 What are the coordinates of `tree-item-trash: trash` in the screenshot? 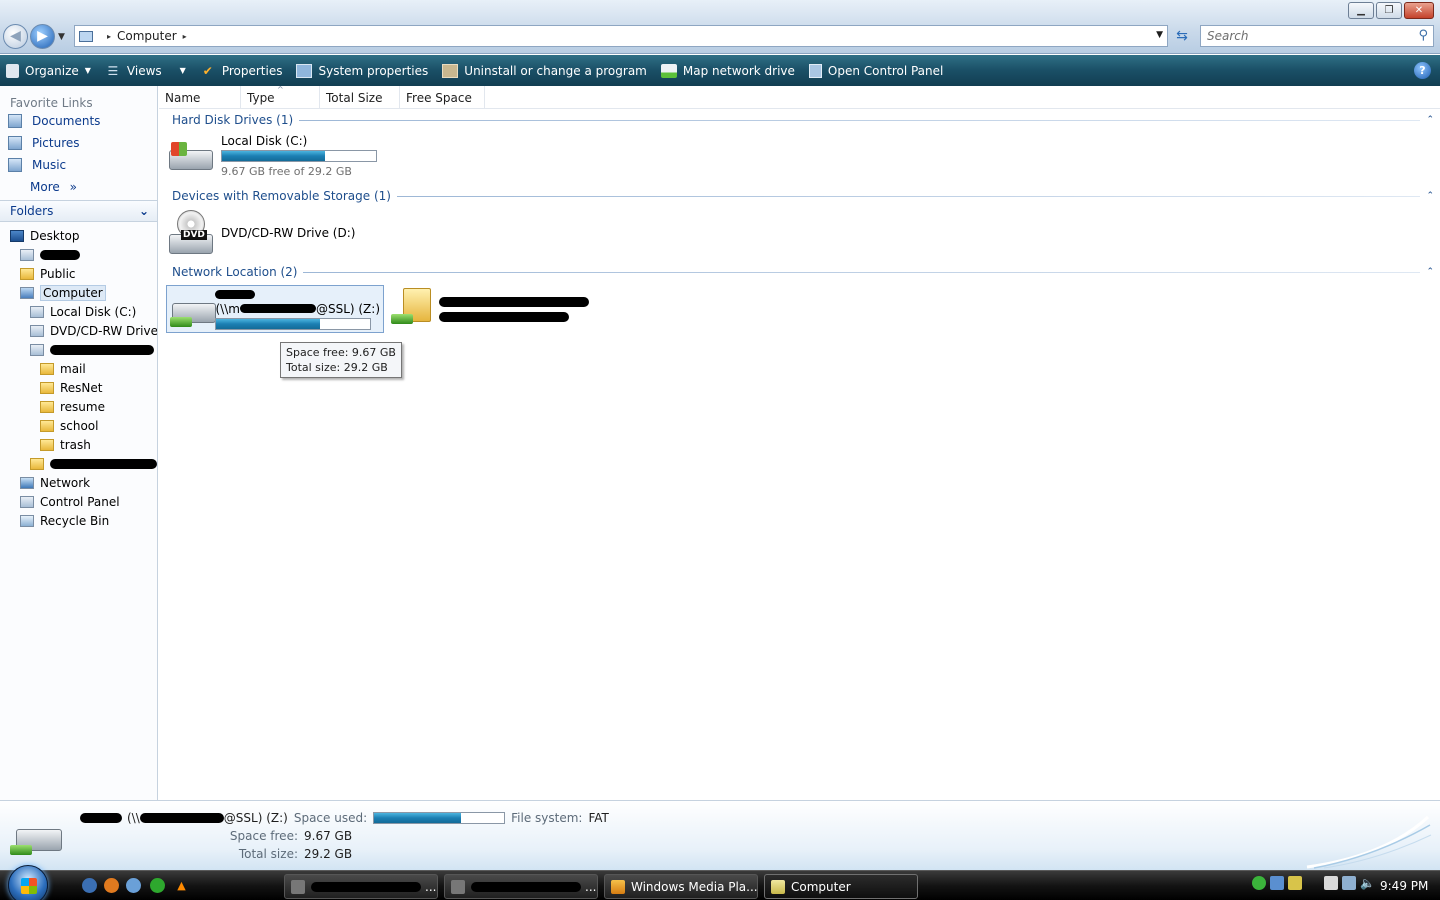 It's located at (78, 444).